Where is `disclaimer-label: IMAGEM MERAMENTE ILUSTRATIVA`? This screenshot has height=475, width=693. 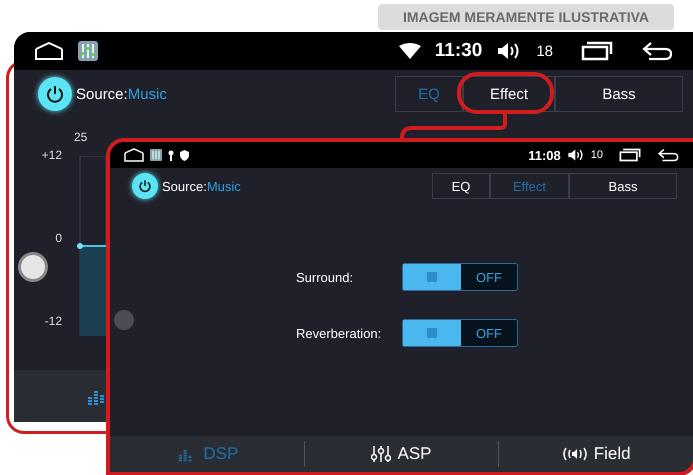
disclaimer-label: IMAGEM MERAMENTE ILUSTRATIVA is located at coordinates (526, 17).